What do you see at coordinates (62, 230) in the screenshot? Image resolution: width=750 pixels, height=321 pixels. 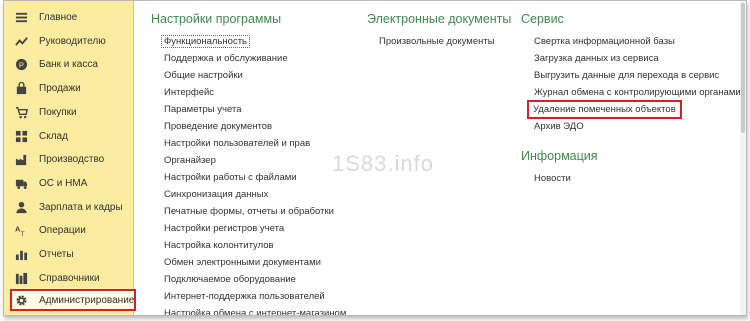 I see `sidebar-item-label: Операции` at bounding box center [62, 230].